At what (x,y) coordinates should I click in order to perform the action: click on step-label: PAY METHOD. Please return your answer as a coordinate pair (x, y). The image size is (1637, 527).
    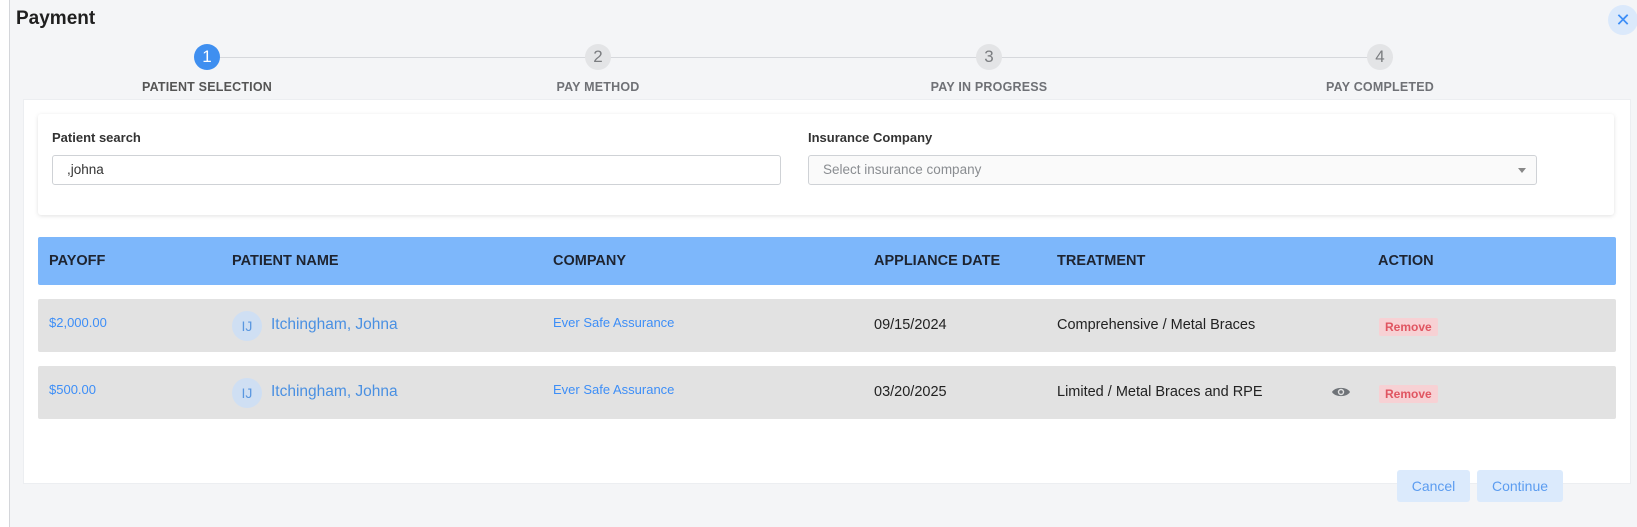
    Looking at the image, I should click on (598, 87).